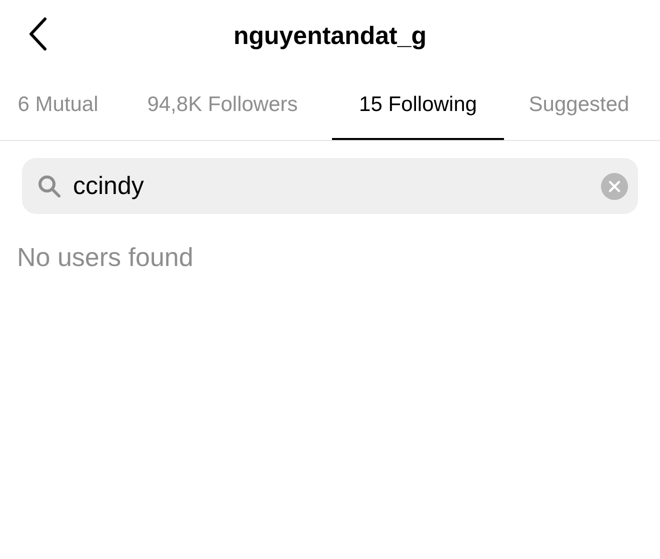 Image resolution: width=660 pixels, height=559 pixels. Describe the element at coordinates (105, 257) in the screenshot. I see `empty-message: No users found` at that location.